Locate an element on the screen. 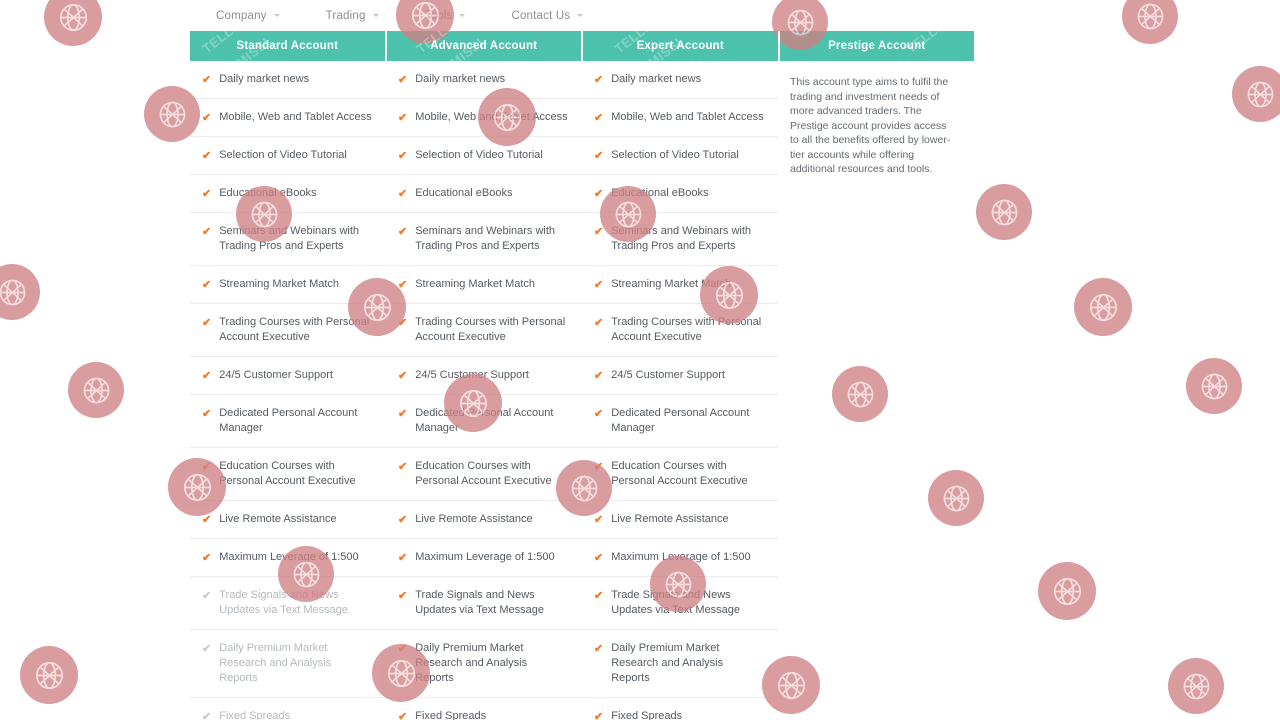 Image resolution: width=1280 pixels, height=720 pixels. column-header-prestige: Prestige Account is located at coordinates (876, 46).